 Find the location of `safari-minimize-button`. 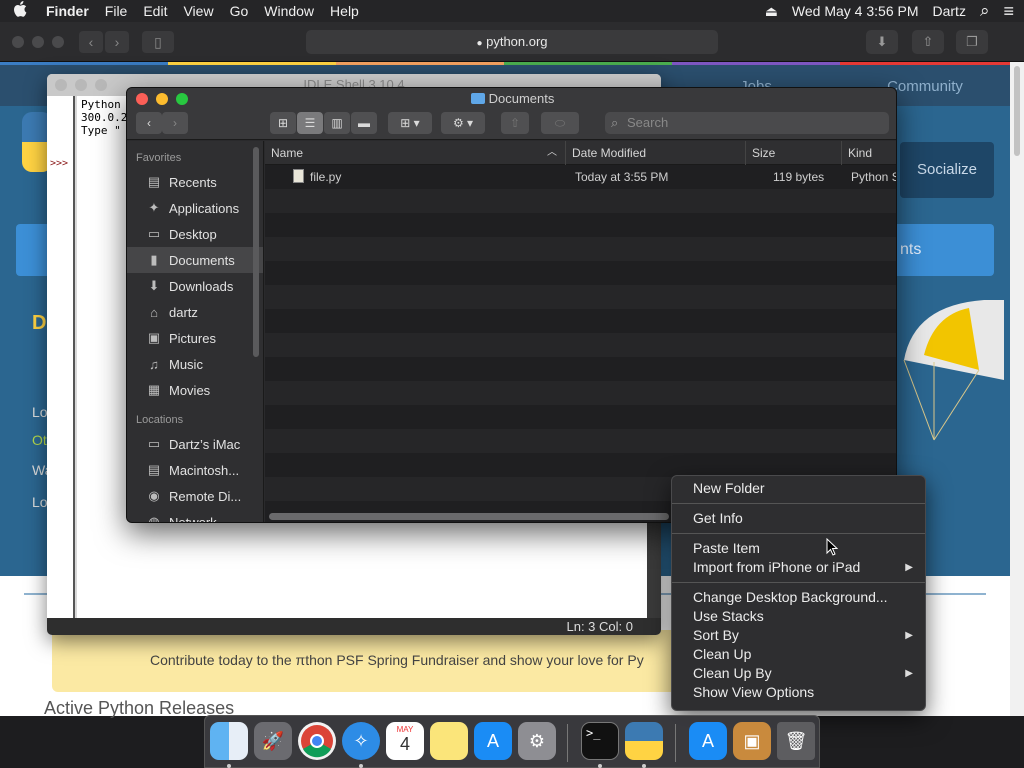

safari-minimize-button is located at coordinates (38, 42).